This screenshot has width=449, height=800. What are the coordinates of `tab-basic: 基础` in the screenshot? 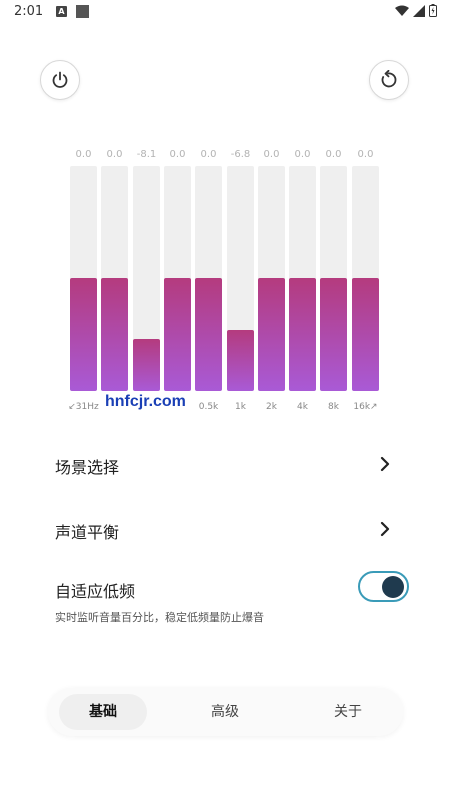 It's located at (103, 712).